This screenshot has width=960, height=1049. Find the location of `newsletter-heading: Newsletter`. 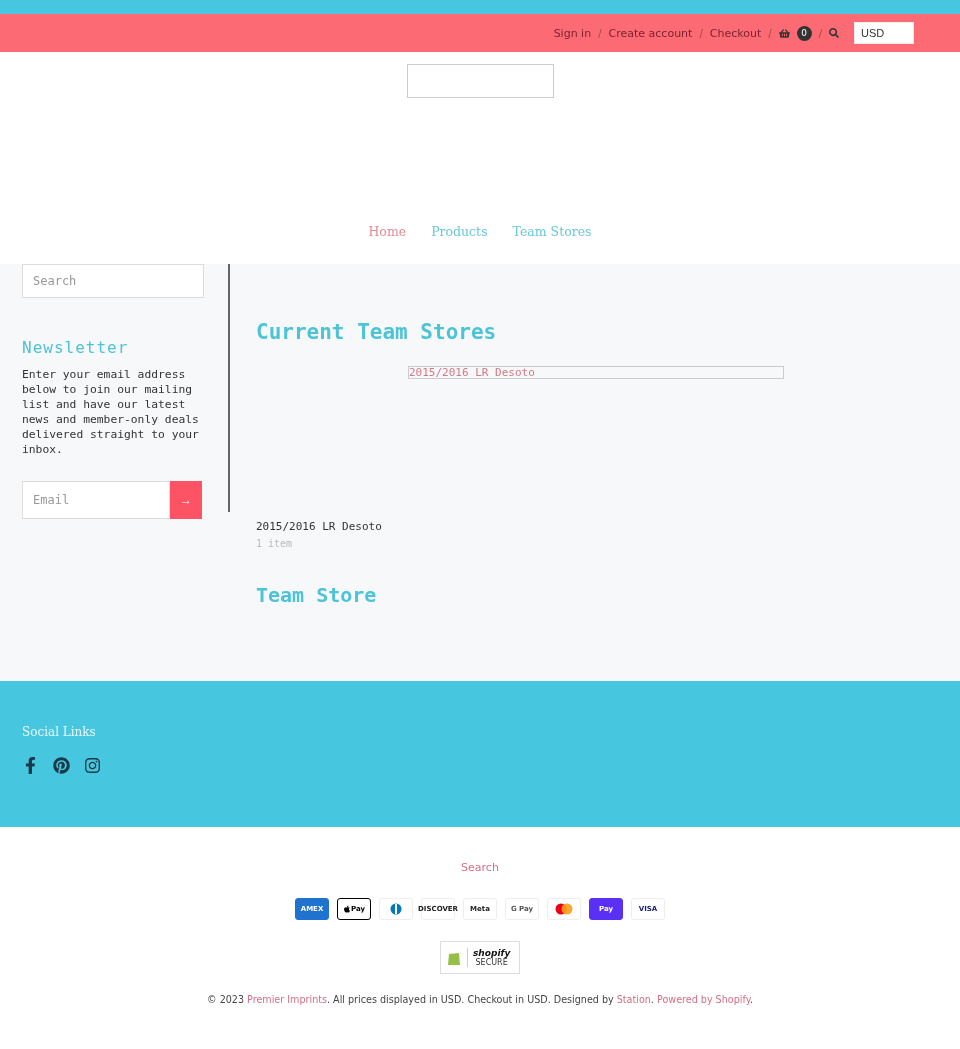

newsletter-heading: Newsletter is located at coordinates (76, 347).